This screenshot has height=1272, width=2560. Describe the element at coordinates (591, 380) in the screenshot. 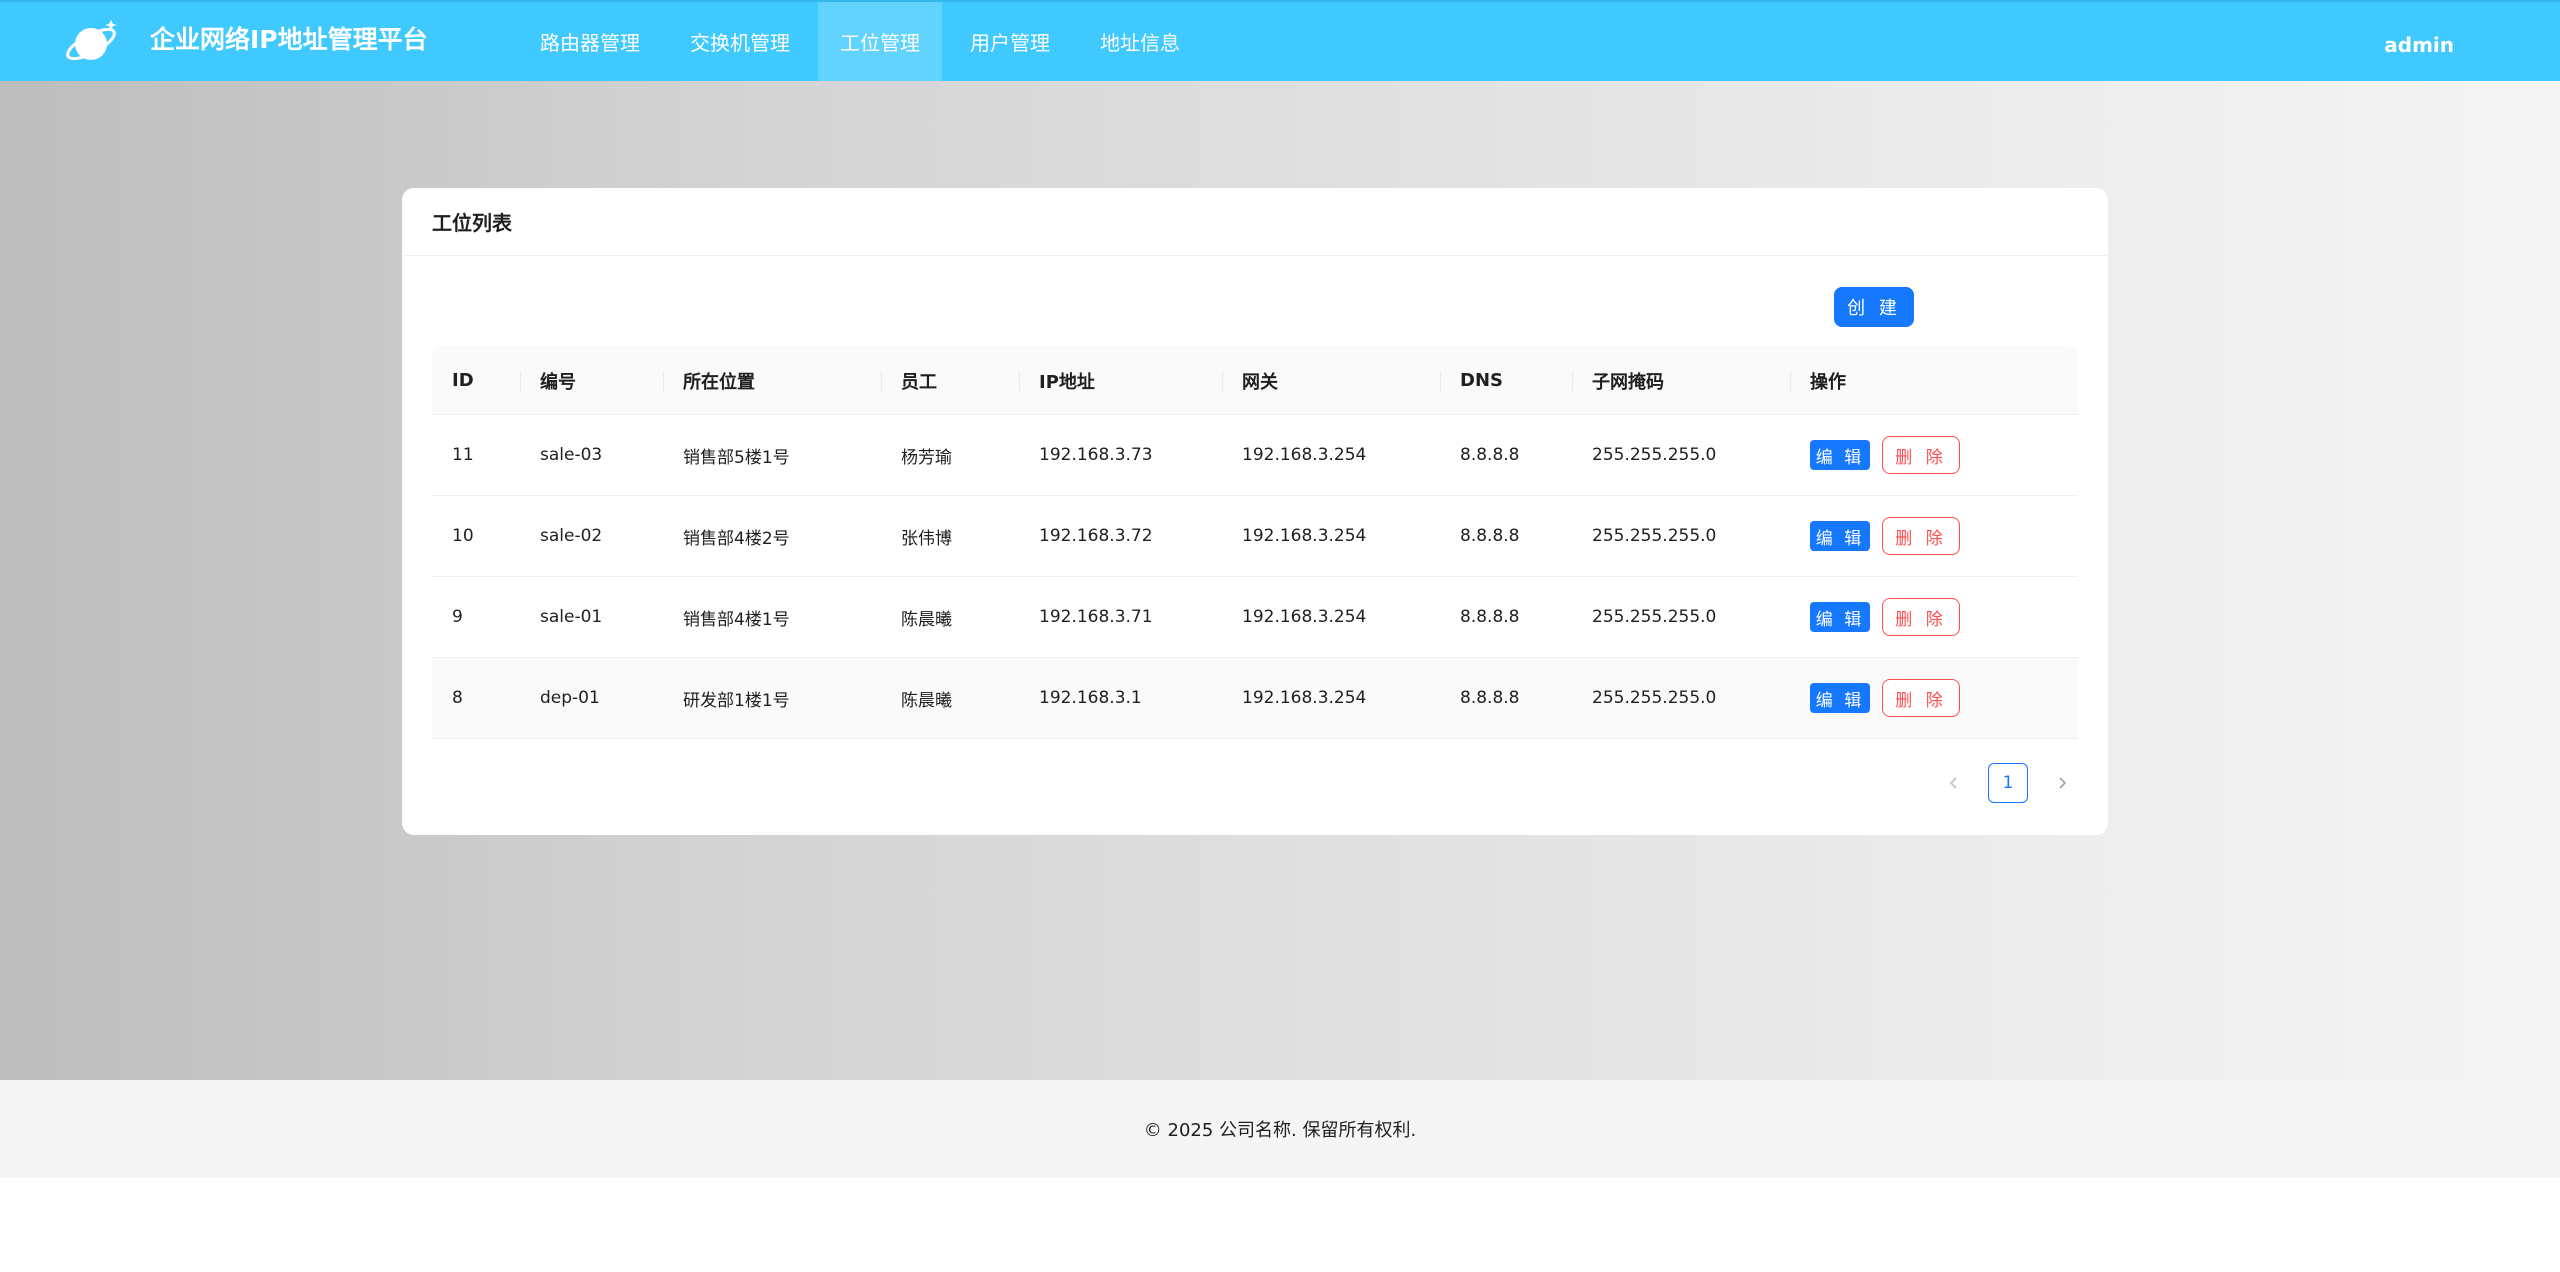

I see `column-header-code: 编号` at that location.